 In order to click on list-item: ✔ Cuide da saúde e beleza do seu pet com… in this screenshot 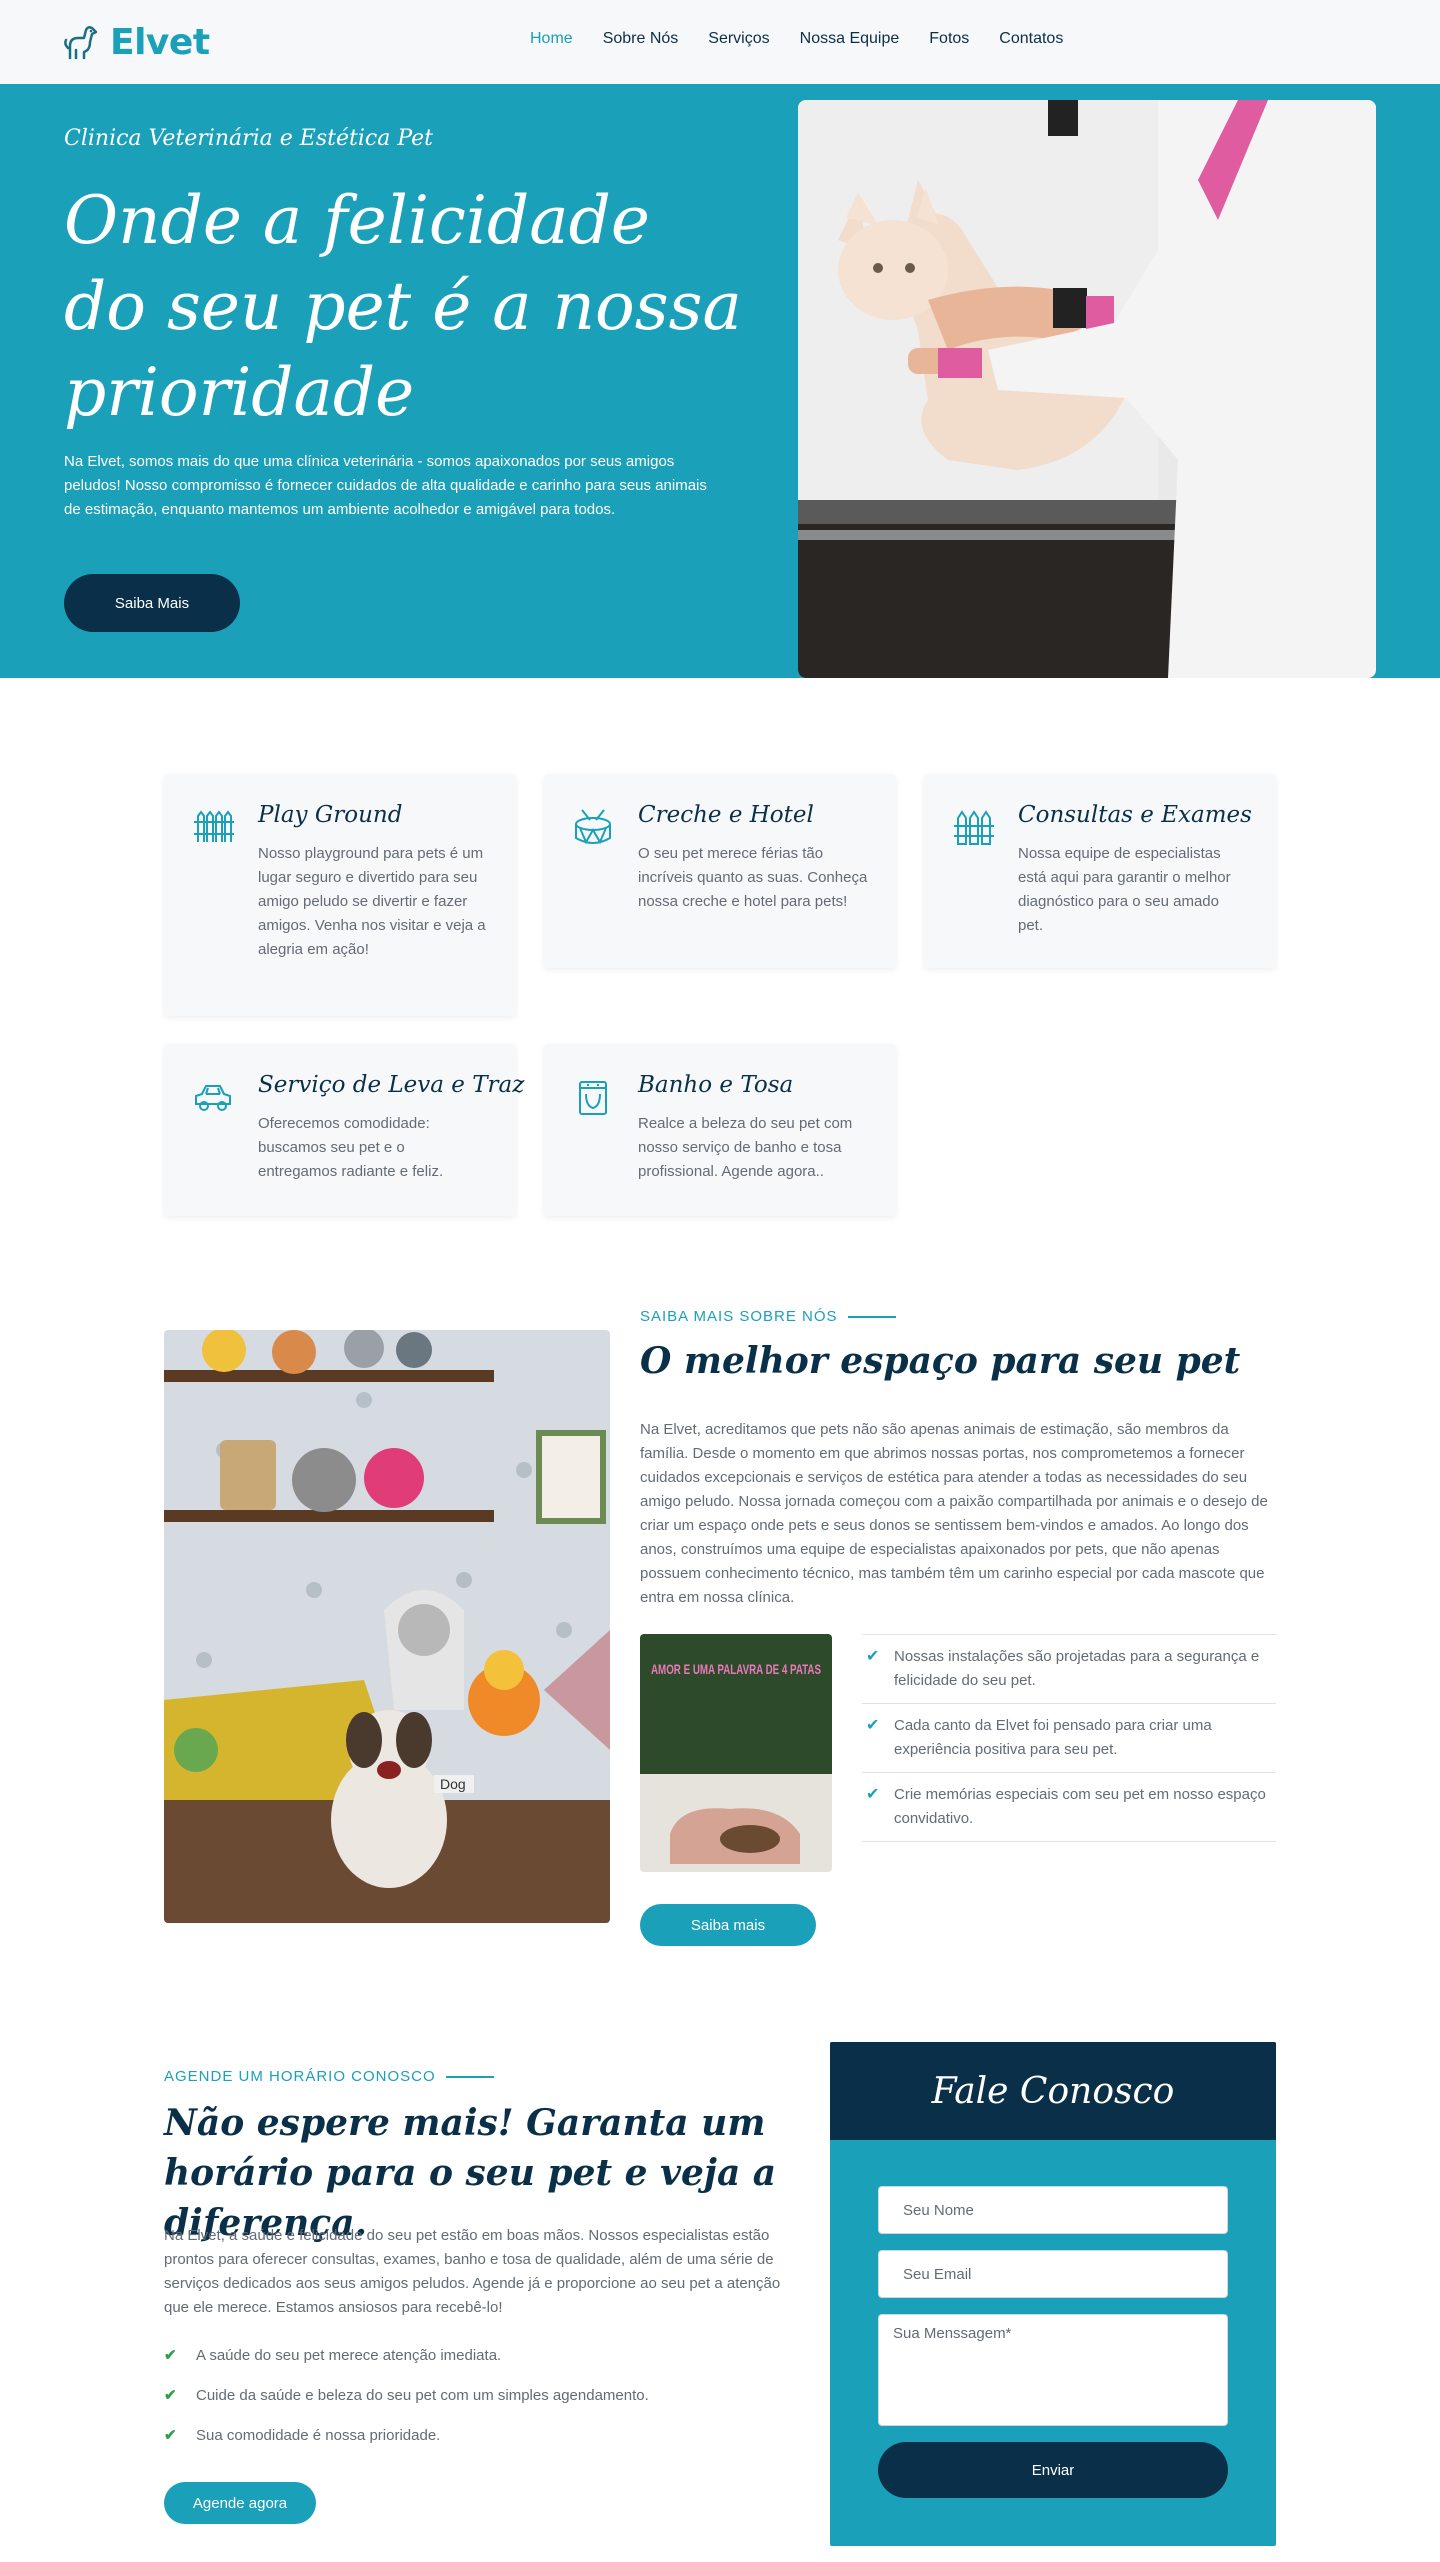, I will do `click(406, 2396)`.